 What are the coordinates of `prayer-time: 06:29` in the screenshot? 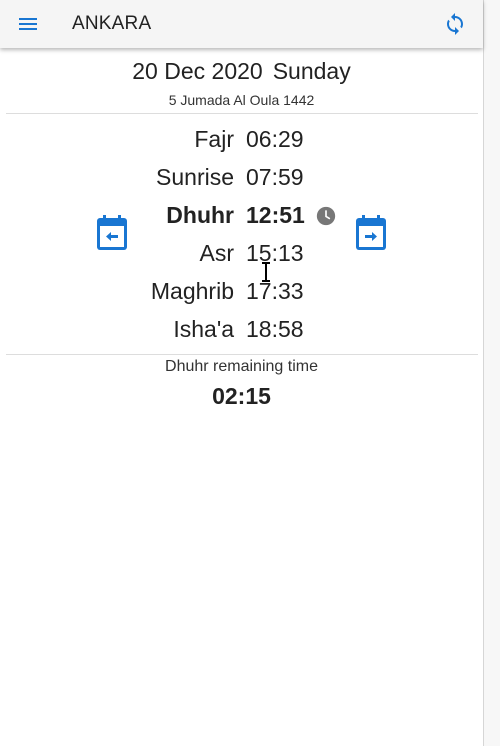 It's located at (275, 139).